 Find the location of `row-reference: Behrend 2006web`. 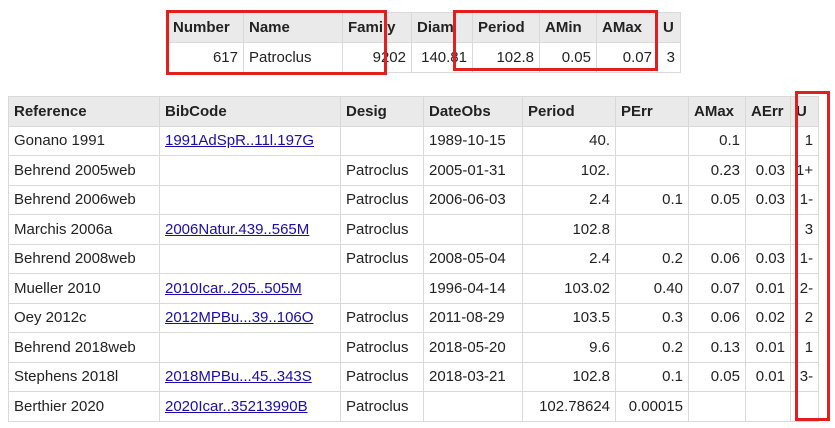

row-reference: Behrend 2006web is located at coordinates (84, 199).